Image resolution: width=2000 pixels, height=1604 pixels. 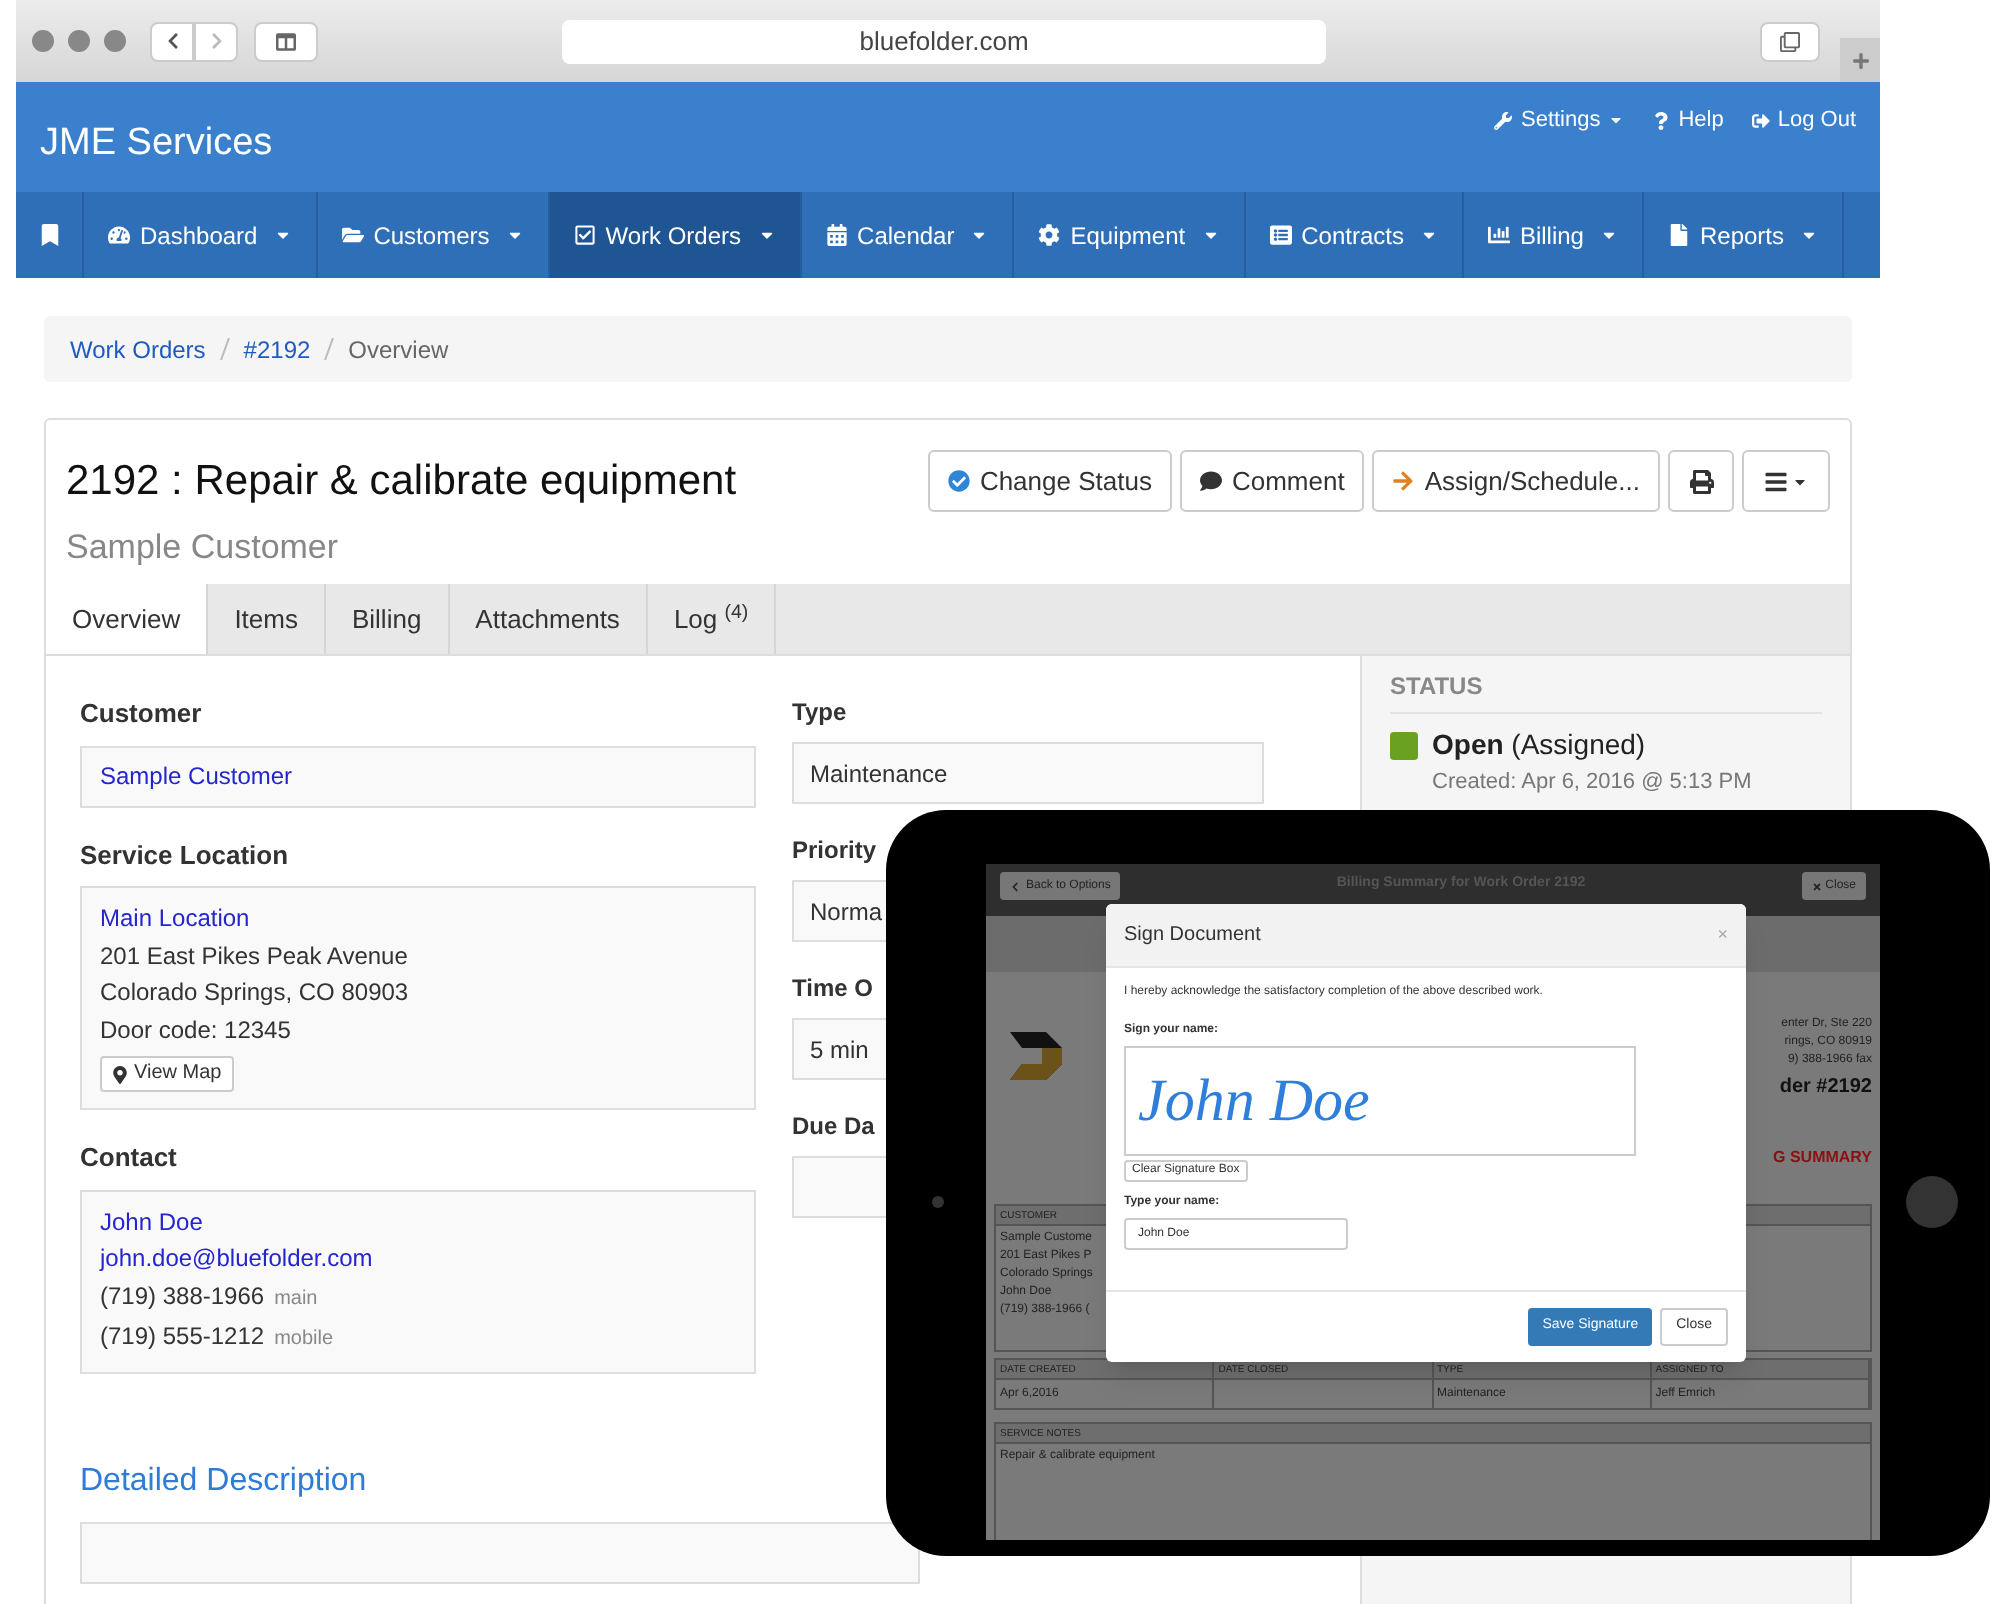 What do you see at coordinates (1049, 235) in the screenshot?
I see `gear-icon` at bounding box center [1049, 235].